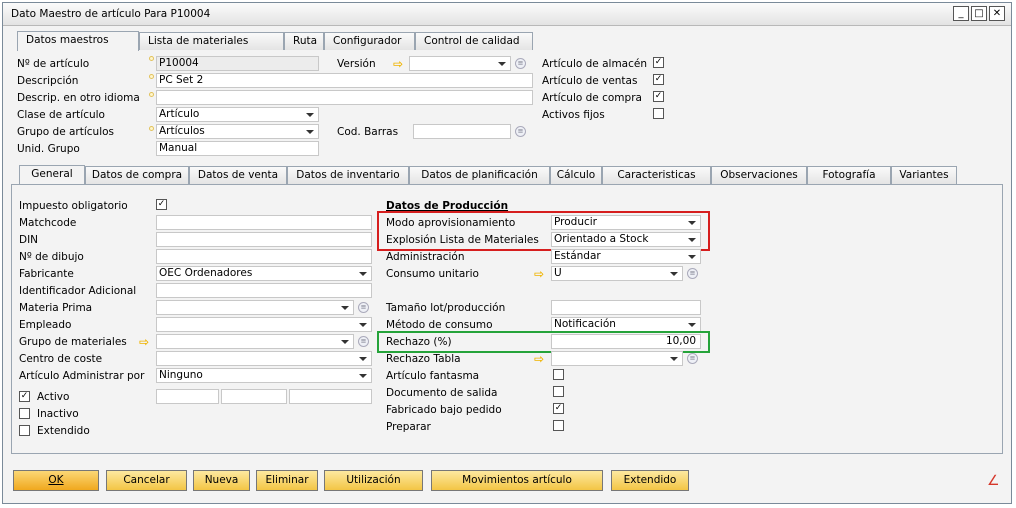 Image resolution: width=1016 pixels, height=508 pixels. Describe the element at coordinates (264, 290) in the screenshot. I see `additional-id-field` at that location.